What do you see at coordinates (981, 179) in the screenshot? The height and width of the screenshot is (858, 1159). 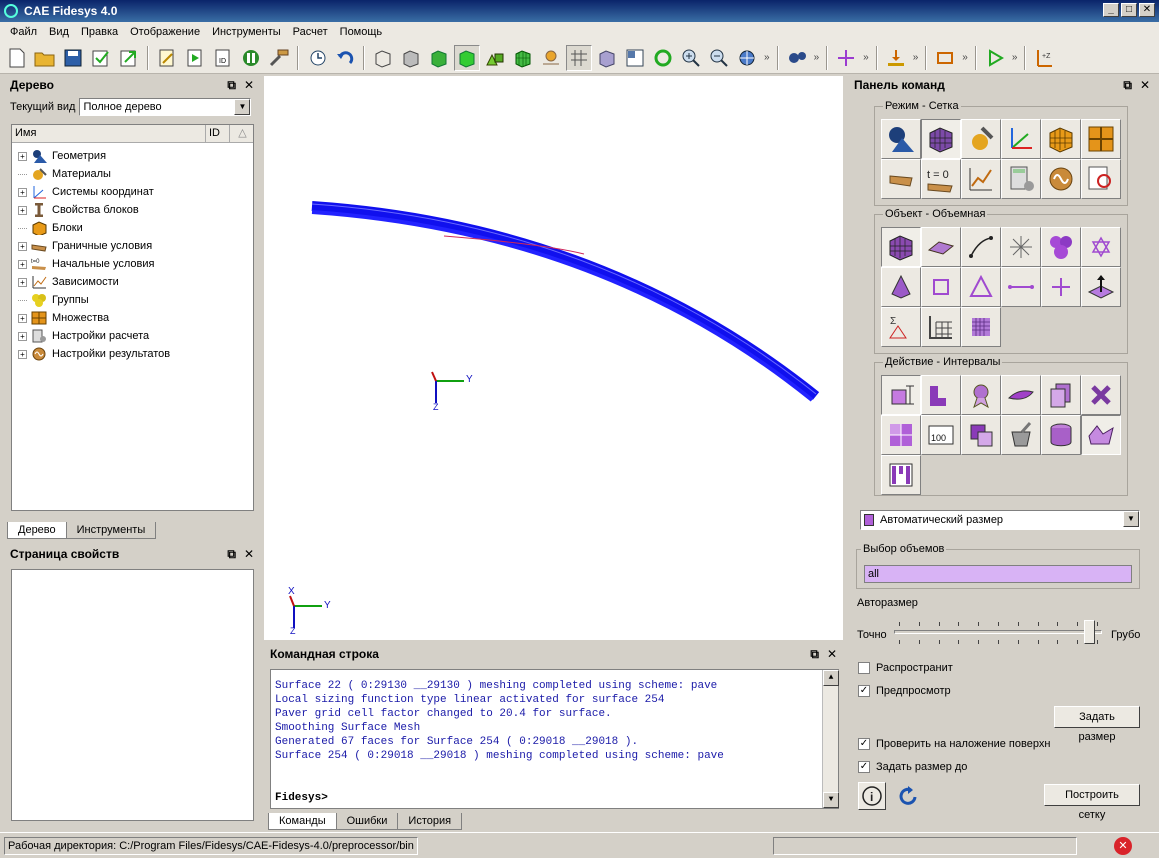 I see `mode-dependencies-button` at bounding box center [981, 179].